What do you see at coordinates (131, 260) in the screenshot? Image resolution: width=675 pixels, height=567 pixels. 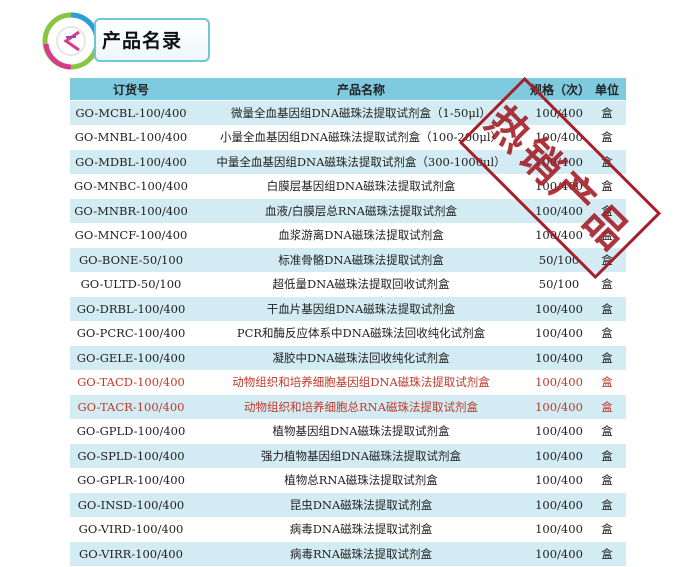 I see `cell-code: GO-BONE-50/100` at bounding box center [131, 260].